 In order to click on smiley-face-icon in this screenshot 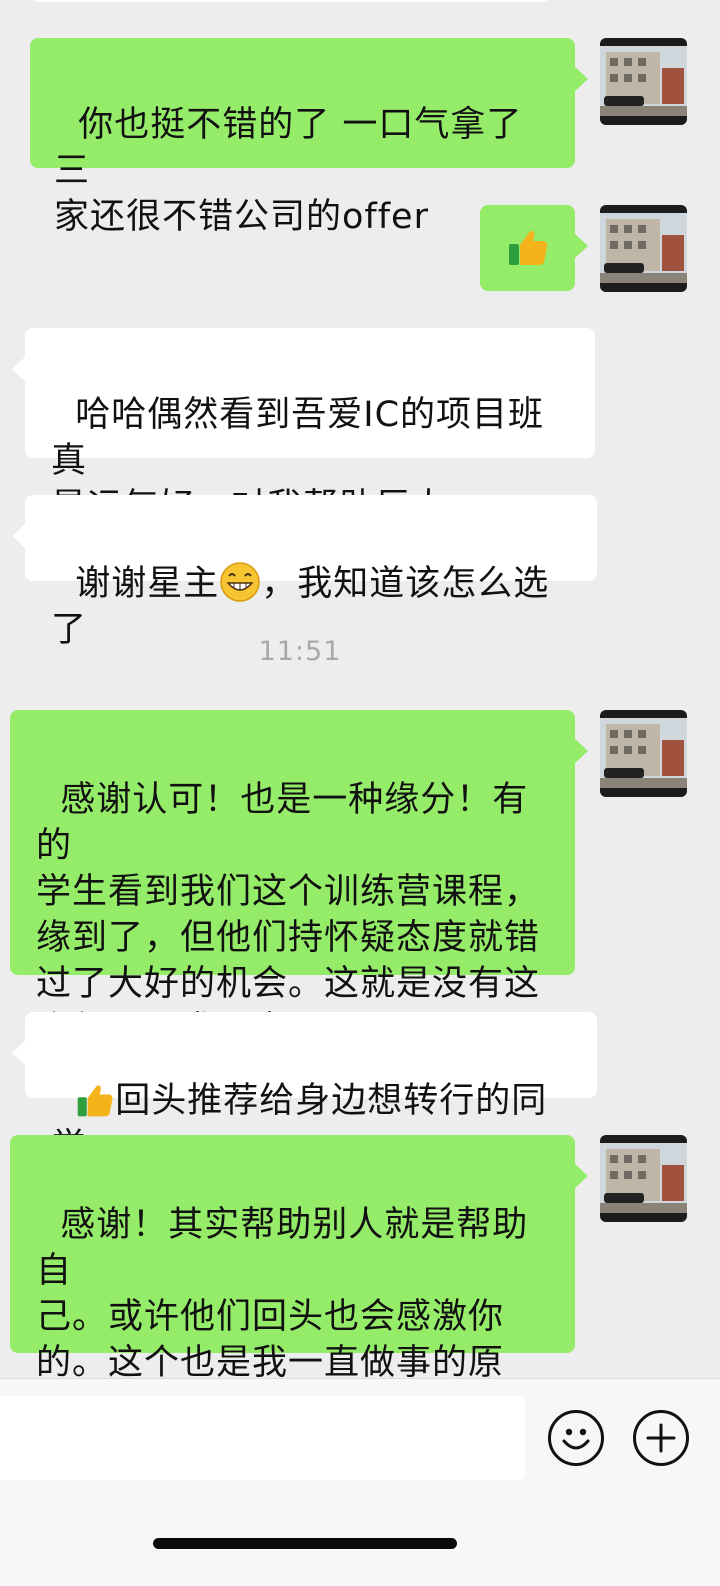, I will do `click(576, 1439)`.